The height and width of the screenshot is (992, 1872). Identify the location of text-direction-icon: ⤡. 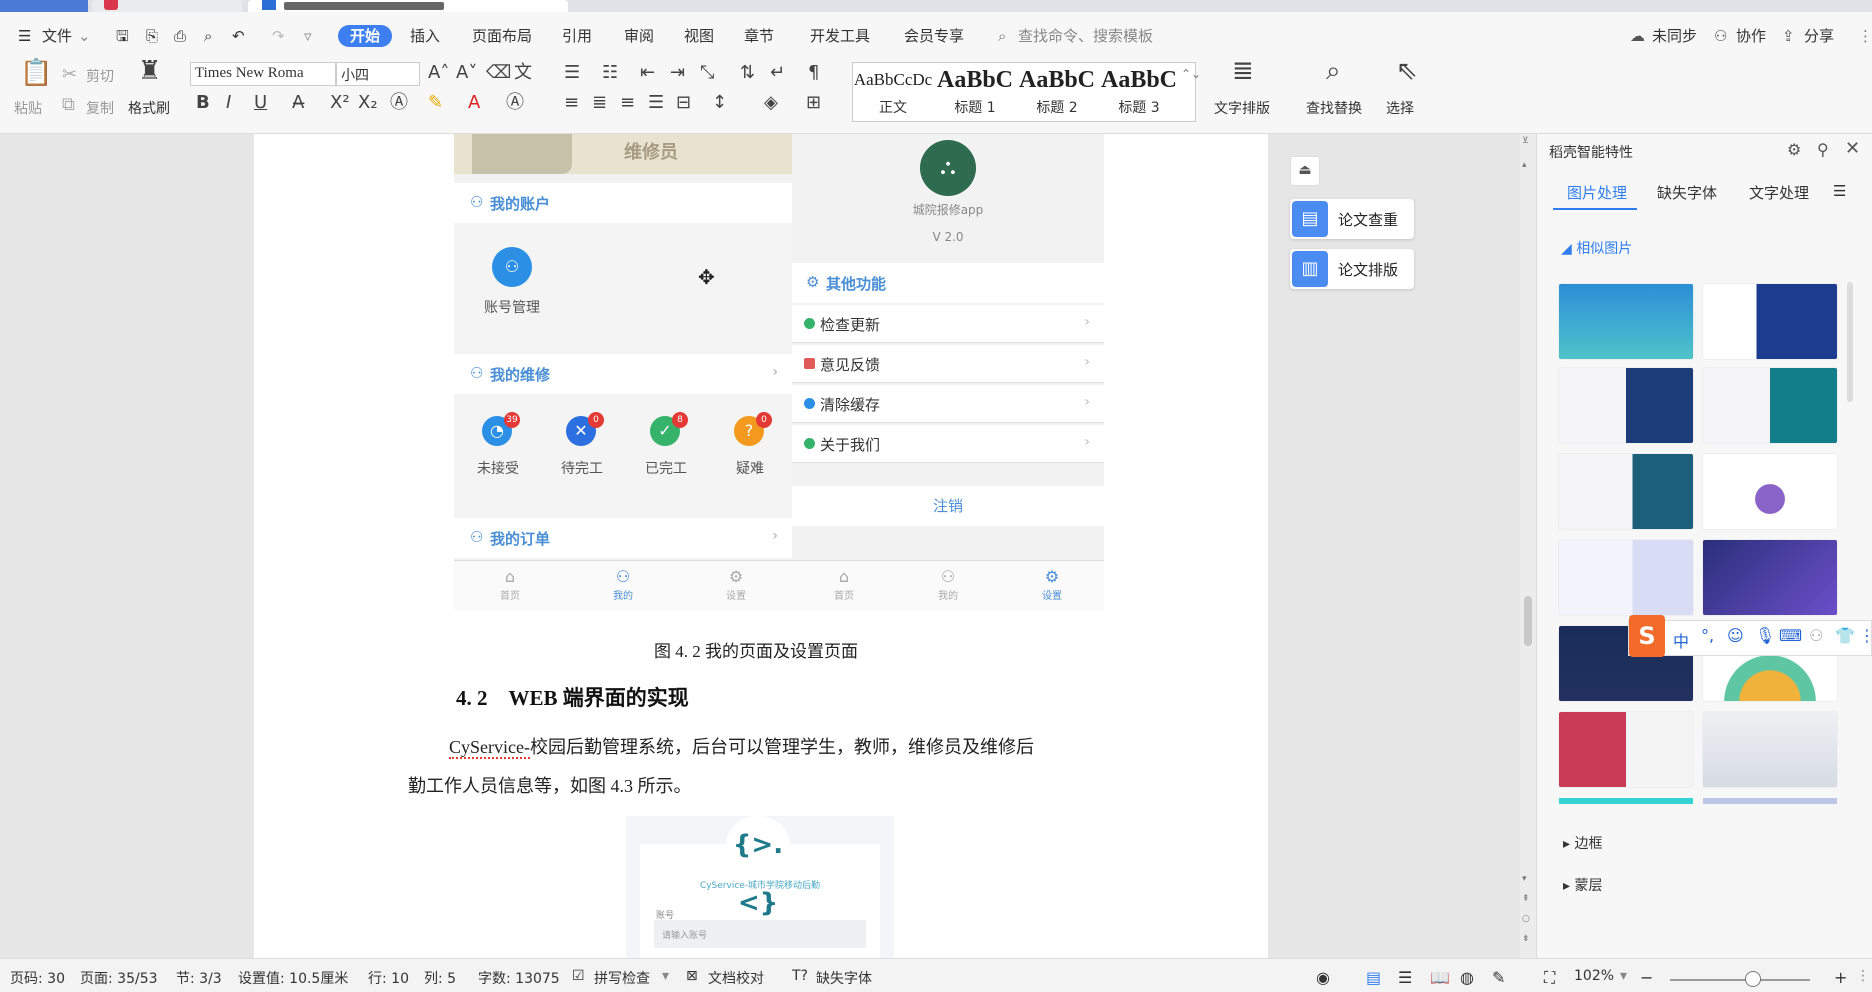
(707, 73).